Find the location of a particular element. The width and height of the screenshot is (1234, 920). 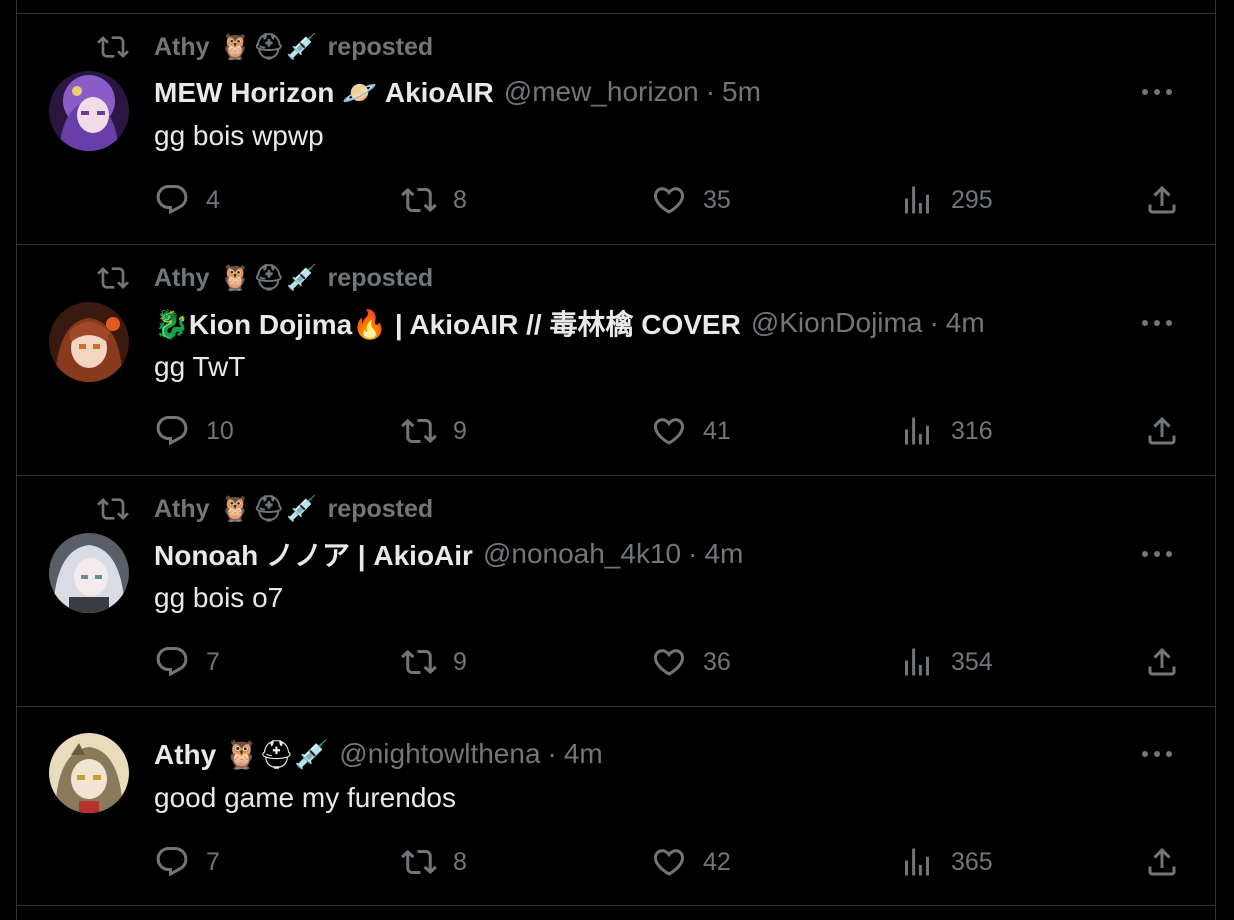

tweet-header: Nonoah ノノア | AkioAir @nonoah_4k10 · 4m is located at coordinates (448, 554).